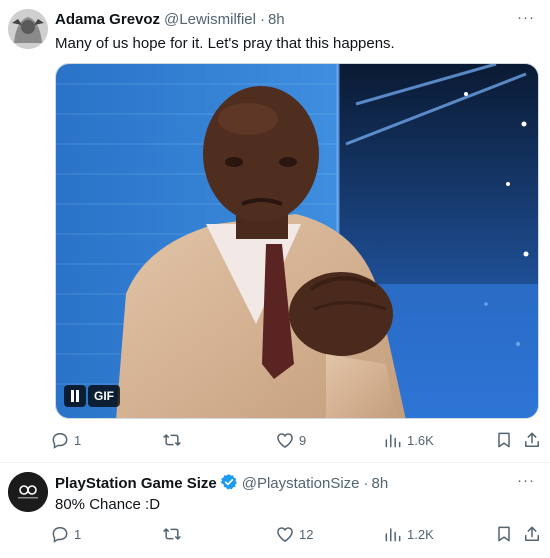  I want to click on tweet-actions: 1 12 1.2K, so click(296, 534).